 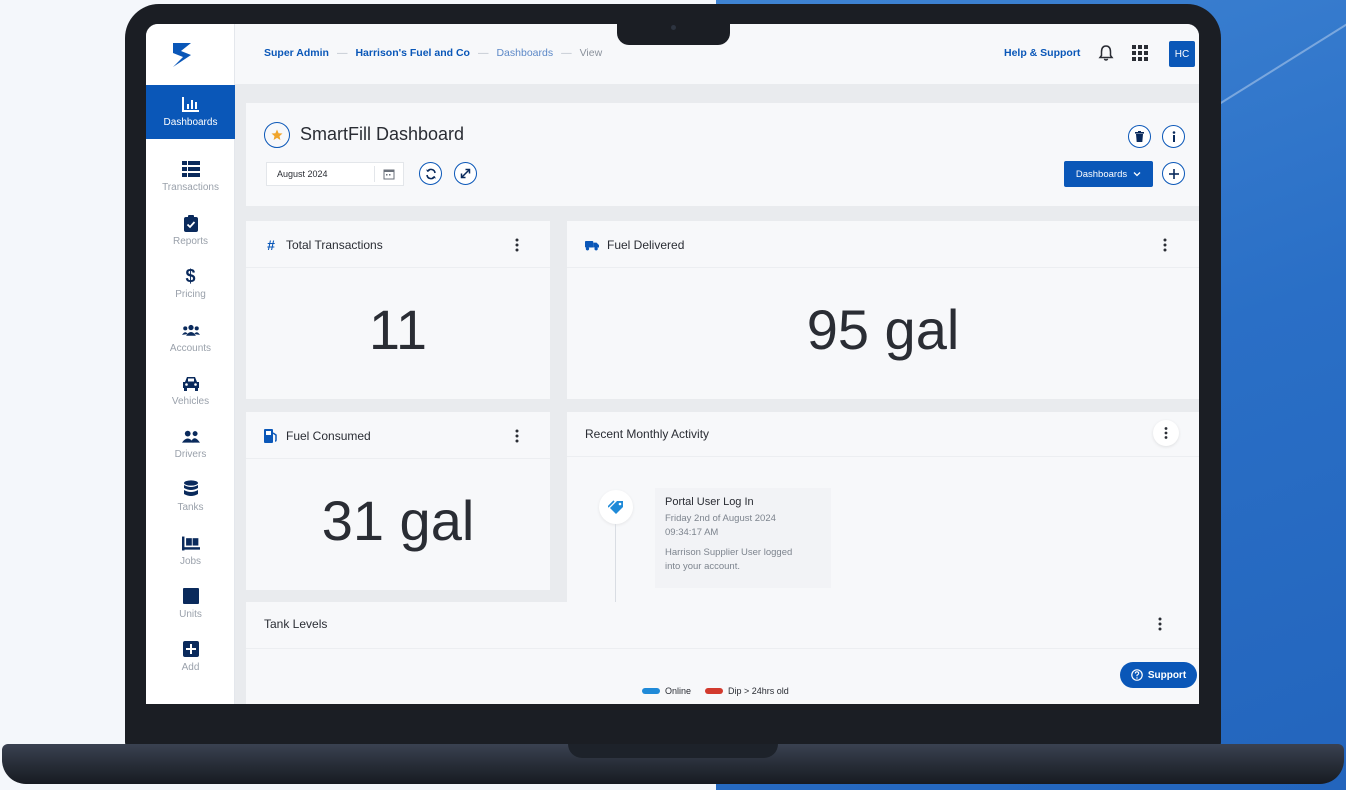 I want to click on month-picker-value: August 2024, so click(x=302, y=174).